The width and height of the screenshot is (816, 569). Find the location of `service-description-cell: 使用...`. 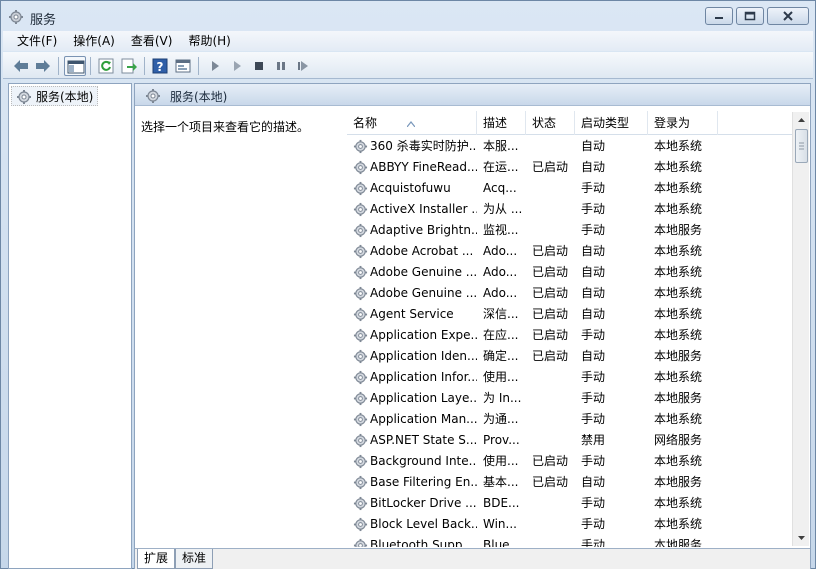

service-description-cell: 使用... is located at coordinates (501, 377).